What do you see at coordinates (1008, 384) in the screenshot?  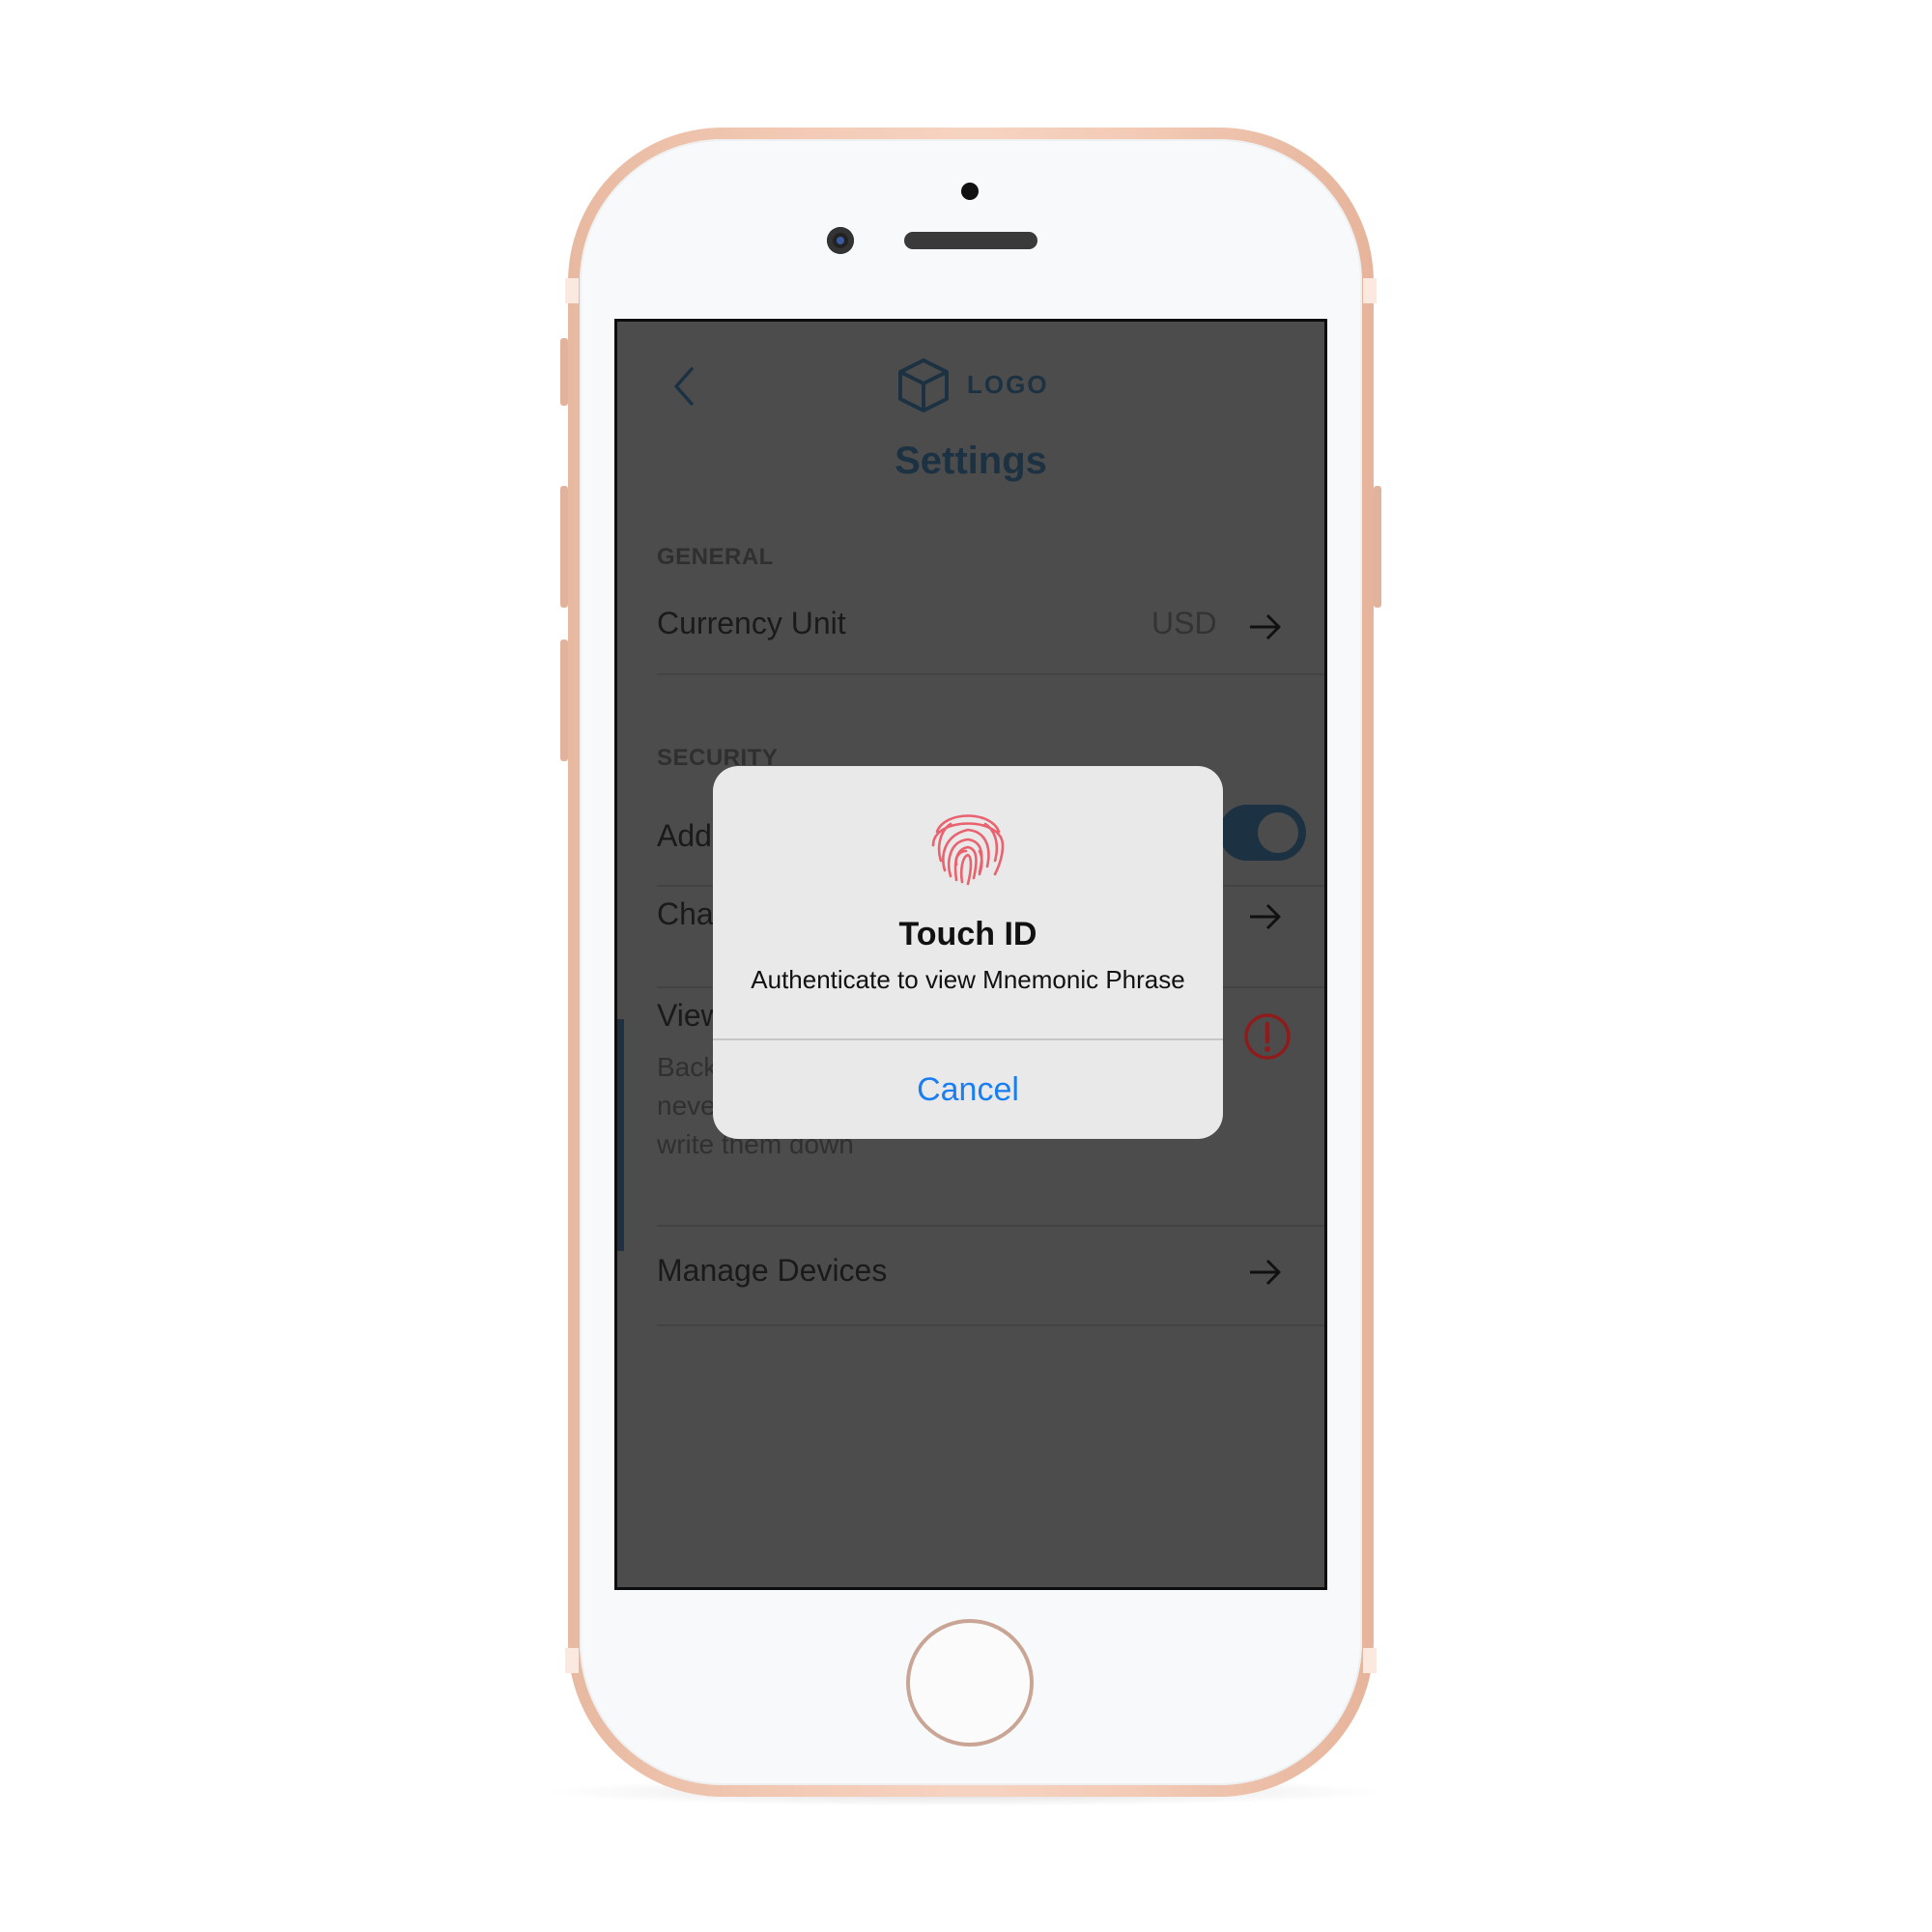 I see `logo-text: LOGO` at bounding box center [1008, 384].